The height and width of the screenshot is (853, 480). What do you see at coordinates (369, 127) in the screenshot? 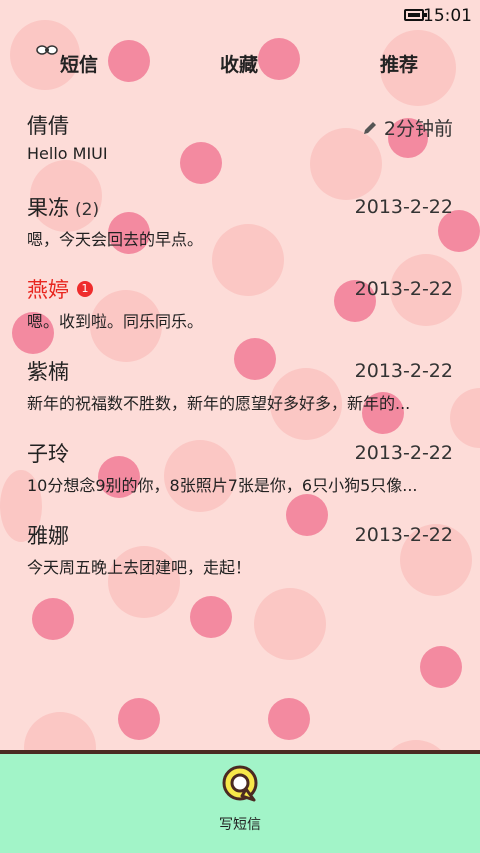
I see `pencil-icon` at bounding box center [369, 127].